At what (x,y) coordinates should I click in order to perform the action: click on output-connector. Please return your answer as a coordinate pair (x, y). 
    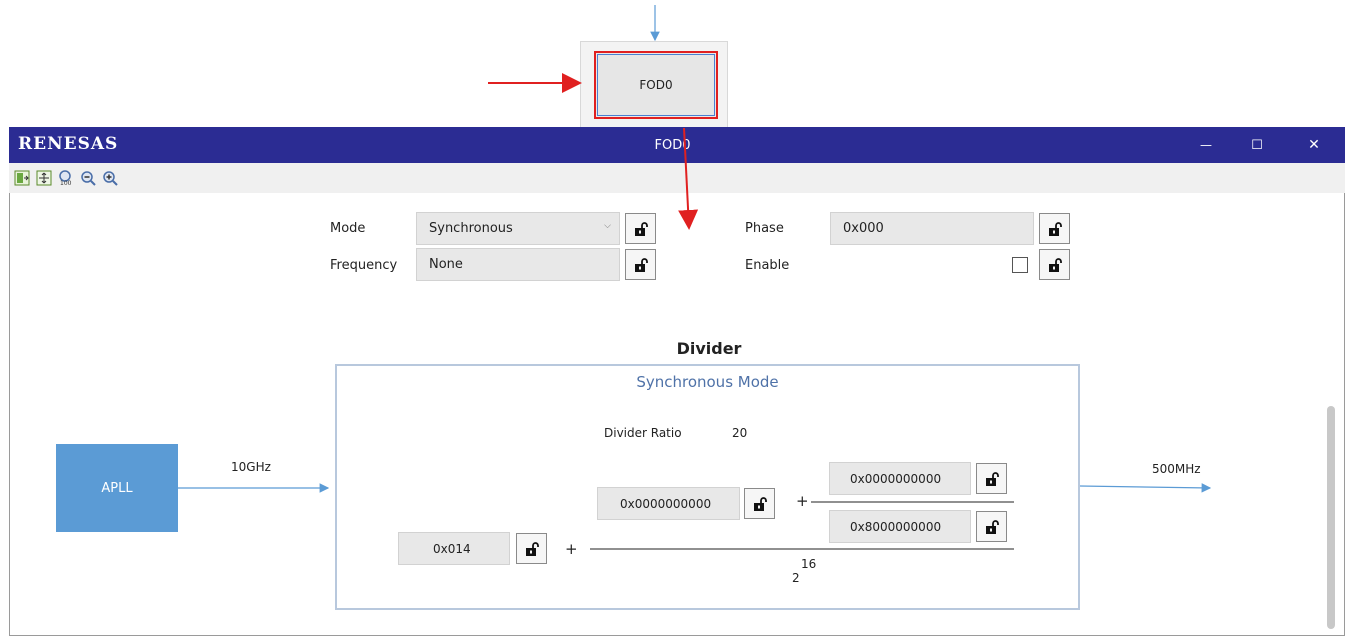
    Looking at the image, I should click on (1145, 488).